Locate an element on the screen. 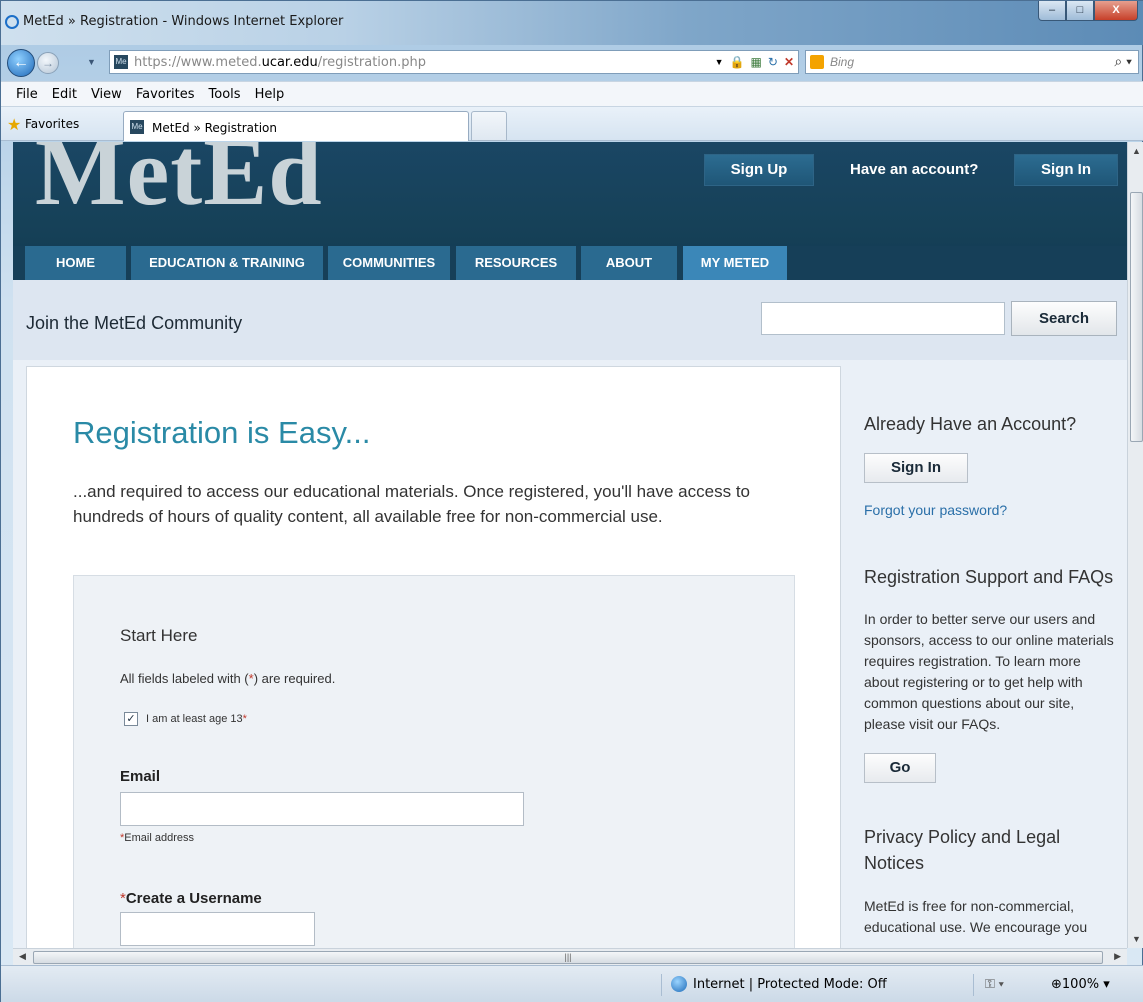  close-button: X is located at coordinates (1116, 11).